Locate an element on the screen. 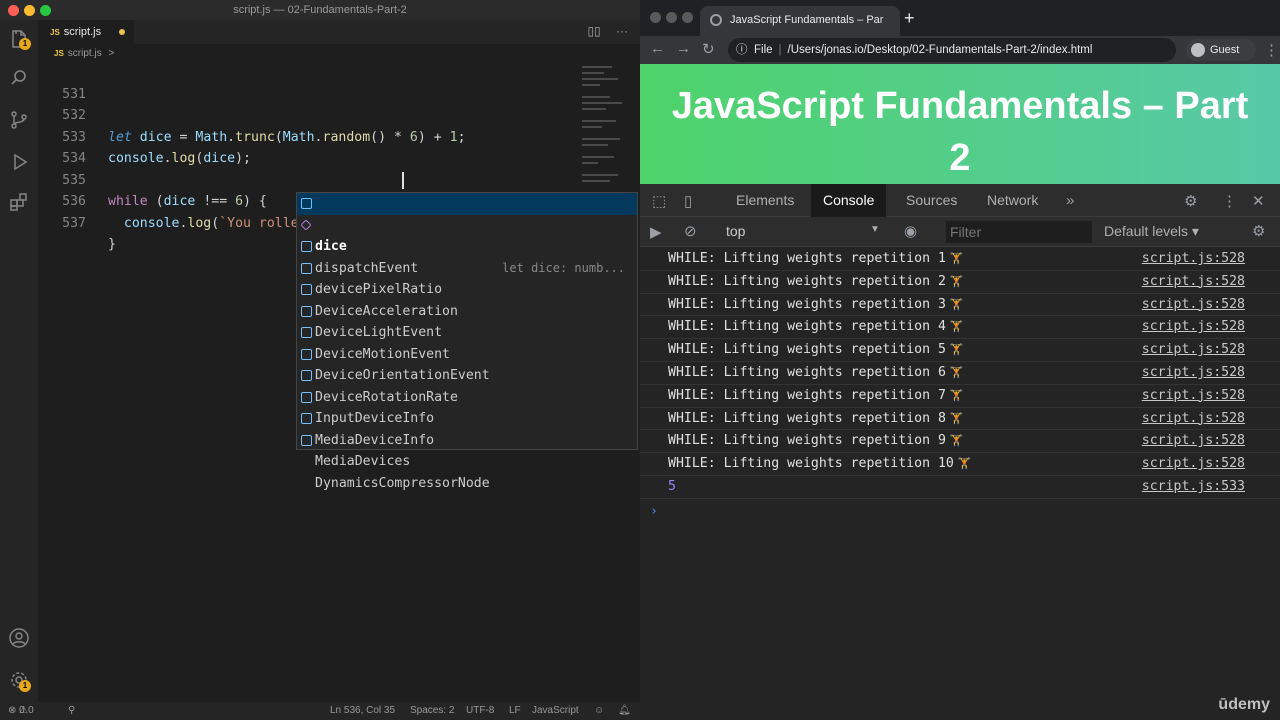  device-toolbar-icon: ▯ is located at coordinates (688, 201).